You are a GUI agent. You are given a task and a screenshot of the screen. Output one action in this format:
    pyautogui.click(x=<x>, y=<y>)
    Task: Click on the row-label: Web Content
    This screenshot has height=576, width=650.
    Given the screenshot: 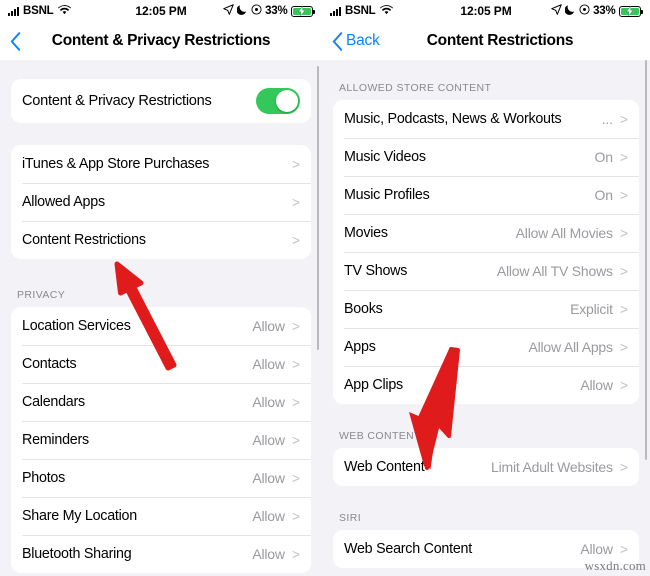 What is the action you would take?
    pyautogui.click(x=384, y=467)
    